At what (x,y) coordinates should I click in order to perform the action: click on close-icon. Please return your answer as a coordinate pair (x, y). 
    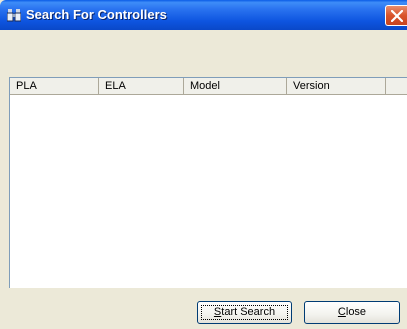
    Looking at the image, I should click on (397, 16).